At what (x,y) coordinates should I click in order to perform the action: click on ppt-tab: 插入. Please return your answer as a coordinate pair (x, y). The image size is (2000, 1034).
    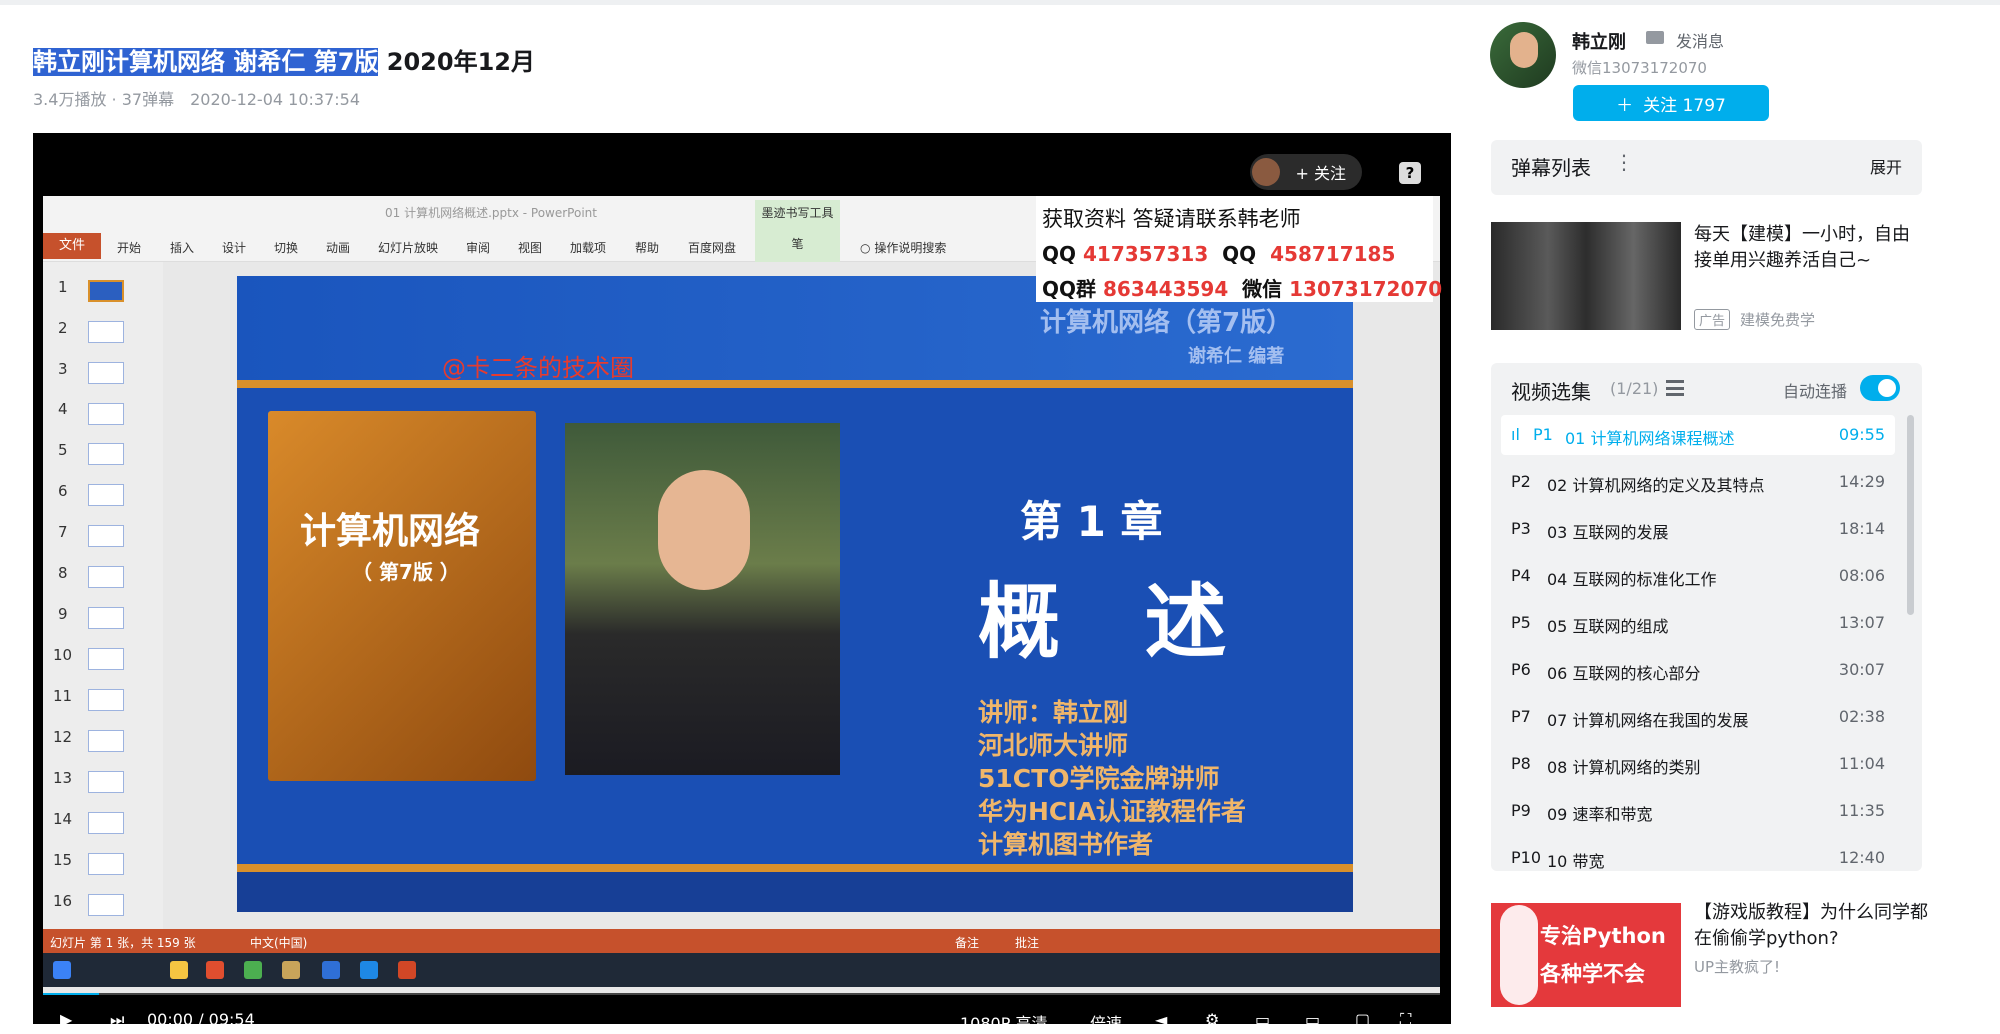
    Looking at the image, I should click on (182, 248).